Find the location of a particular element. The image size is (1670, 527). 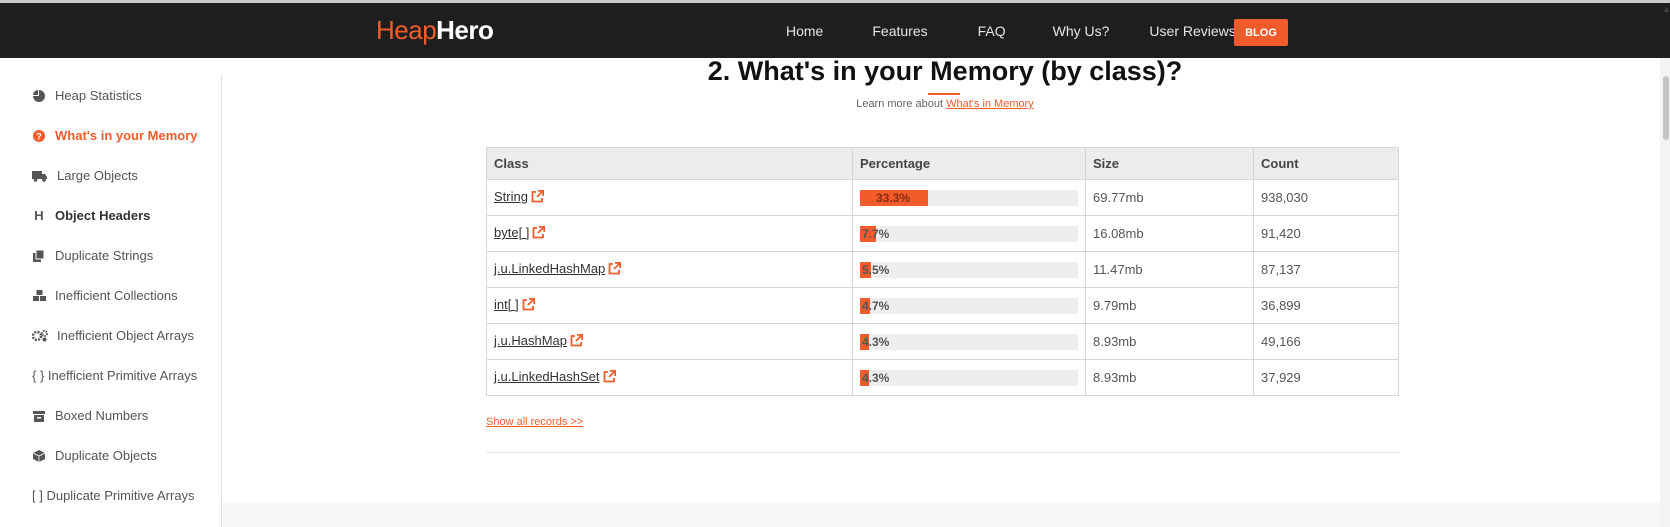

percentage-label: 33.3% is located at coordinates (893, 197).